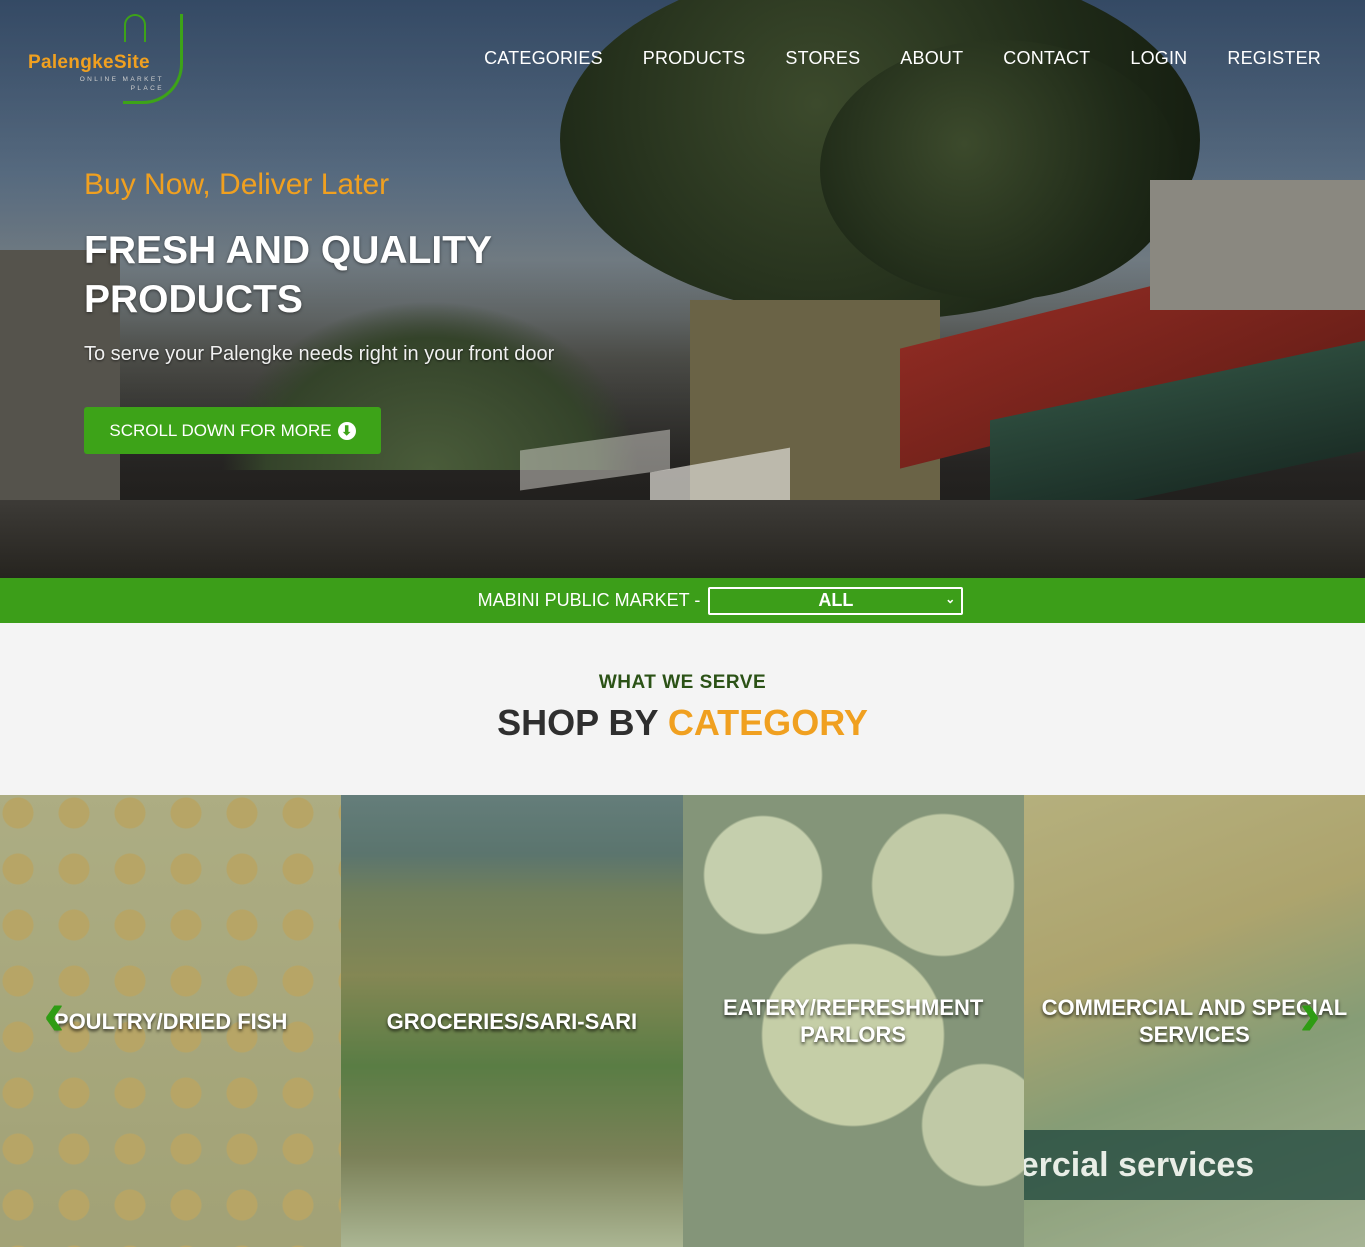 The width and height of the screenshot is (1365, 1247). What do you see at coordinates (694, 58) in the screenshot?
I see `nav-products: PRODUCTS` at bounding box center [694, 58].